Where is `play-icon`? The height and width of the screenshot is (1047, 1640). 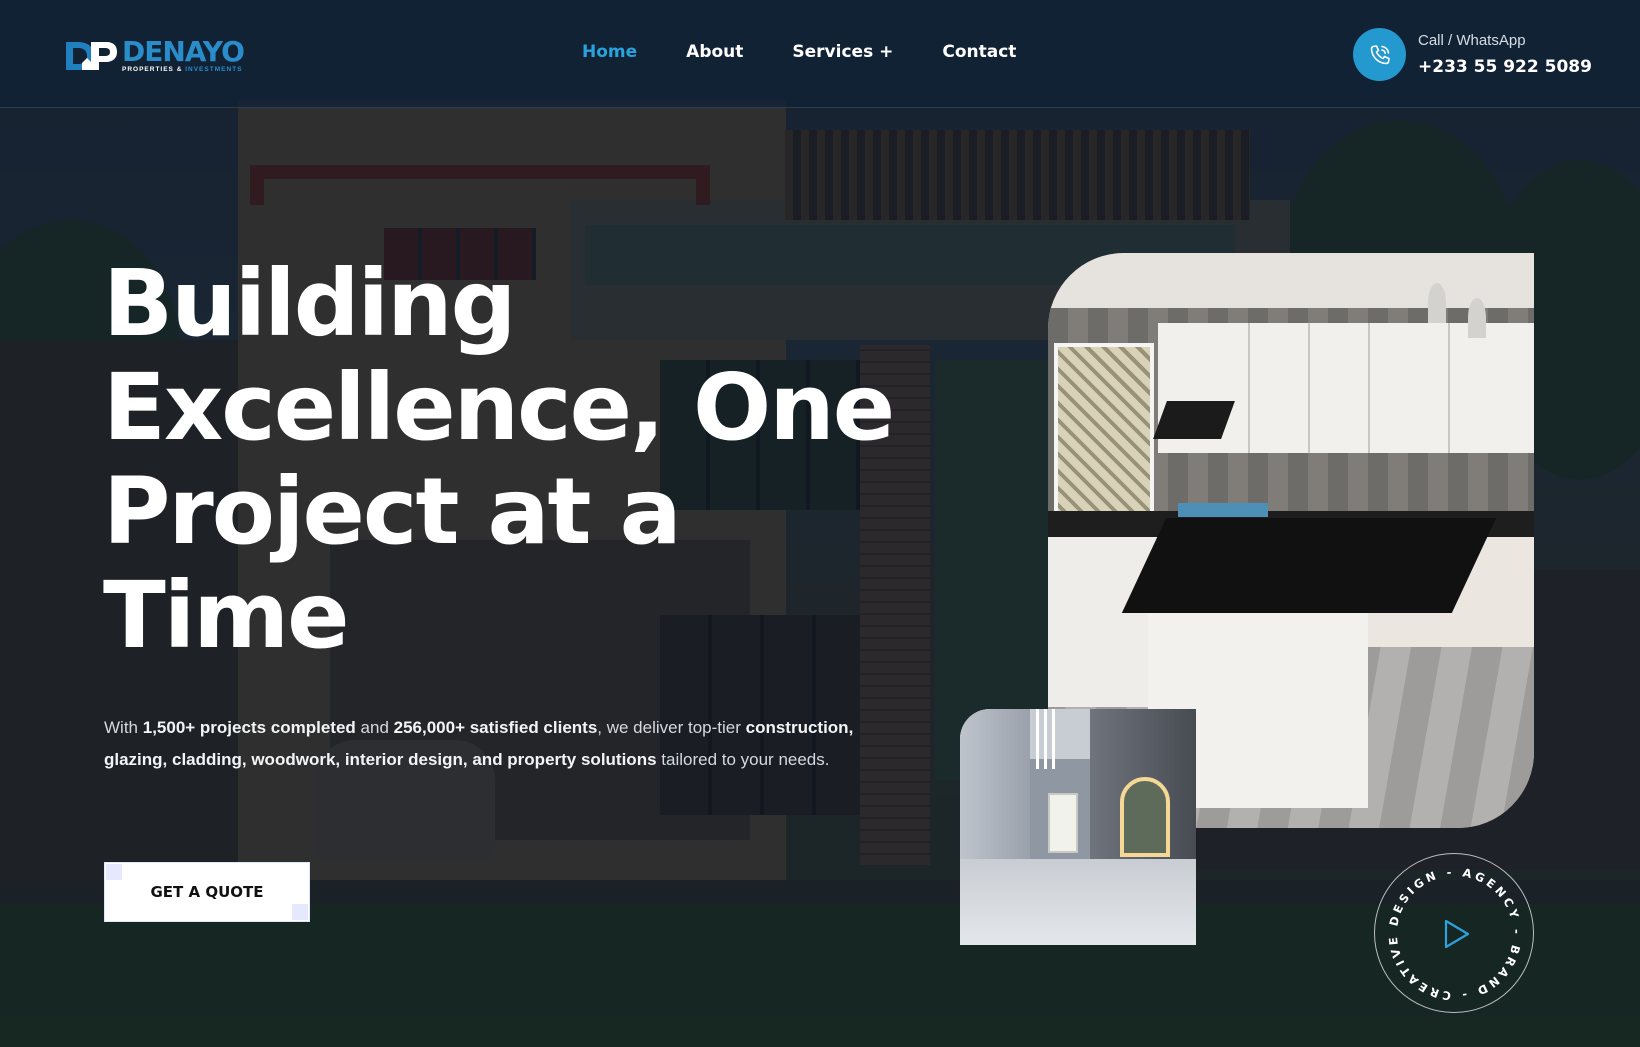 play-icon is located at coordinates (1455, 934).